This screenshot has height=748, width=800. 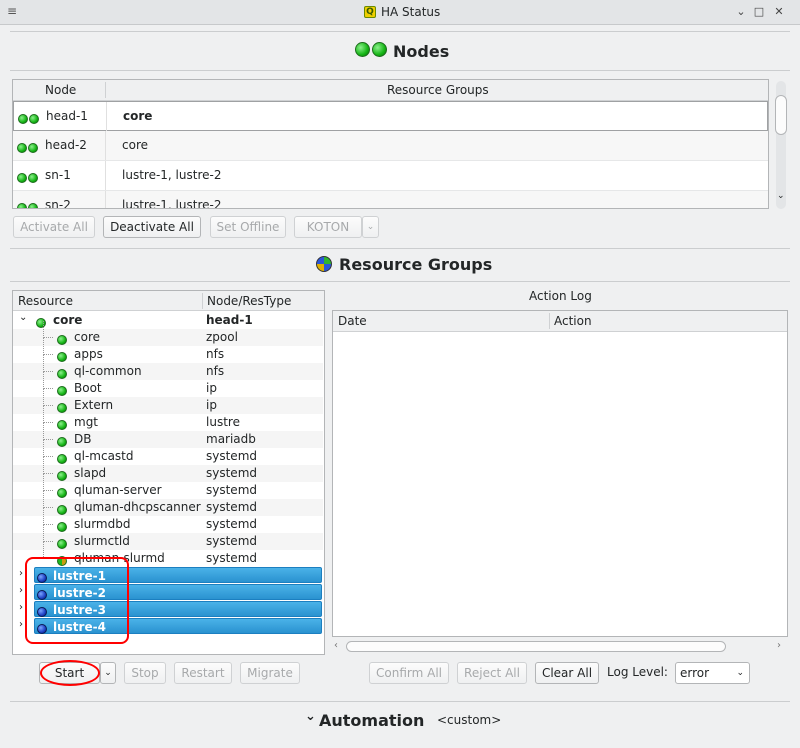 I want to click on app-icon: Q, so click(x=370, y=12).